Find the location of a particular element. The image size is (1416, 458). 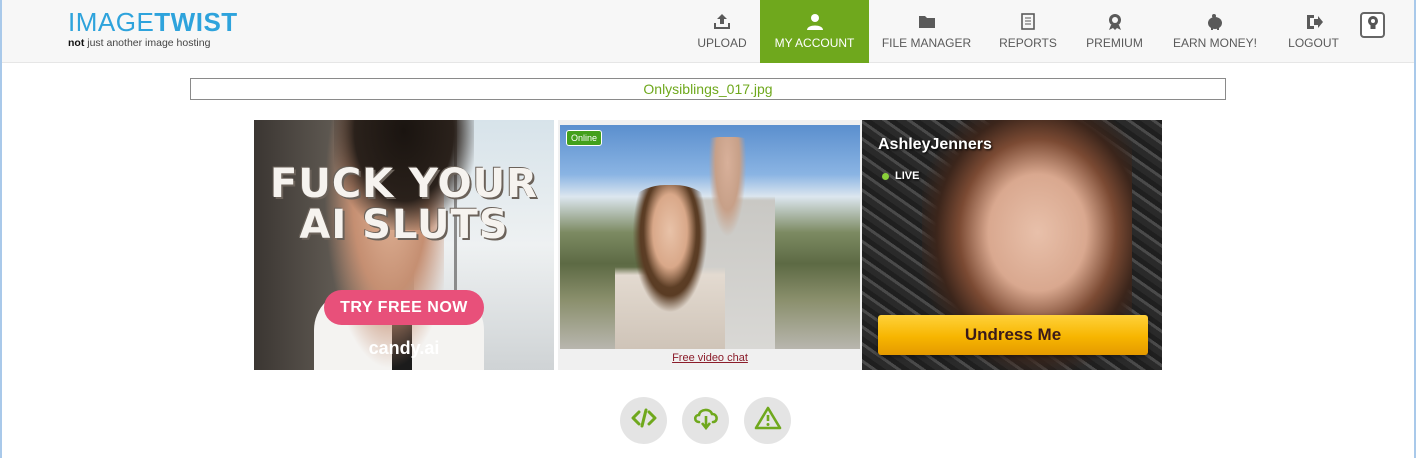

ad2-online-badge: Online is located at coordinates (584, 138).